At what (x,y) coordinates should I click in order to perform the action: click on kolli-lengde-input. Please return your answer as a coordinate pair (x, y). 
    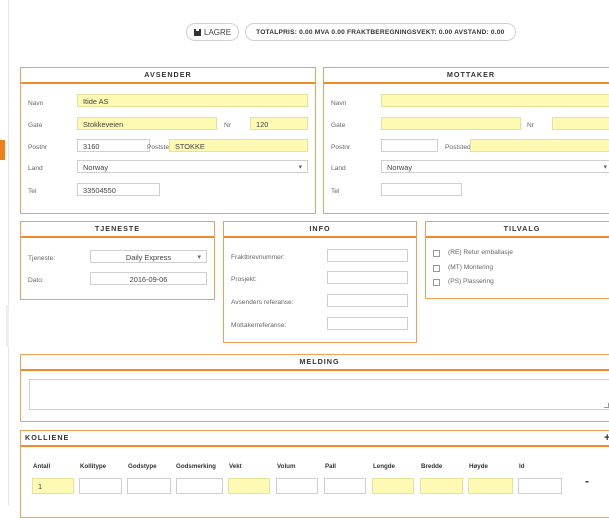
    Looking at the image, I should click on (393, 486).